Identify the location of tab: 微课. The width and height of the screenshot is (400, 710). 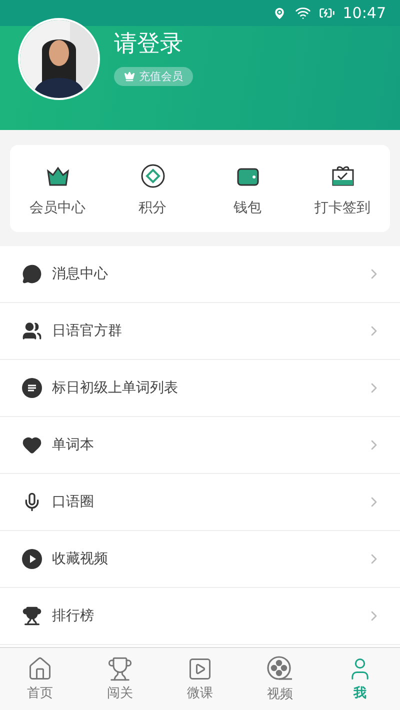
(200, 679).